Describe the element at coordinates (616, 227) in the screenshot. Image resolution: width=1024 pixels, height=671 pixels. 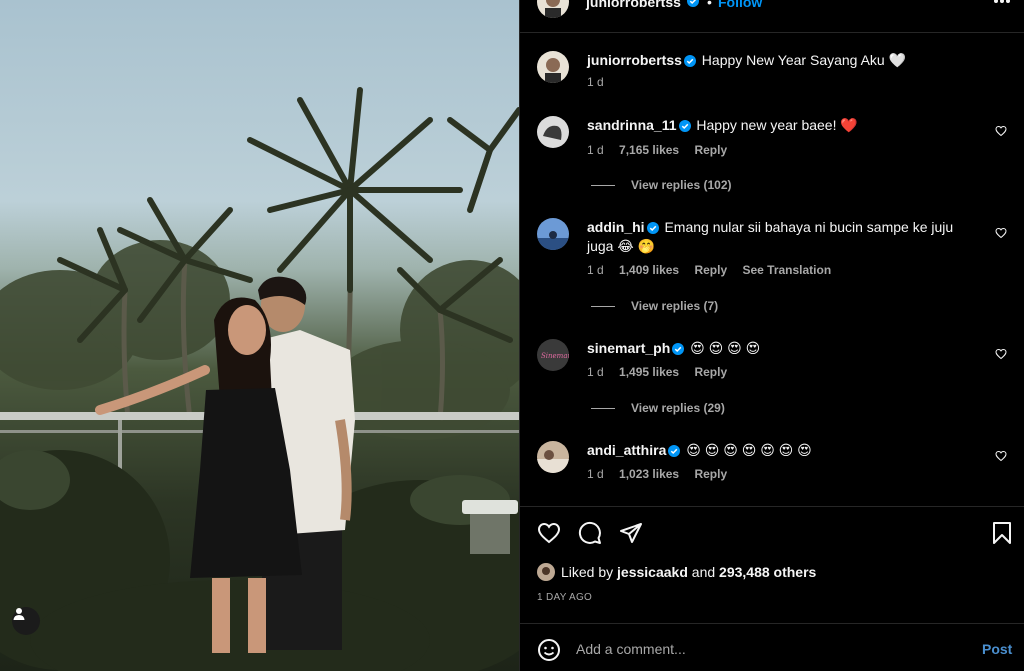
I see `comment-username: addin_hi` at that location.